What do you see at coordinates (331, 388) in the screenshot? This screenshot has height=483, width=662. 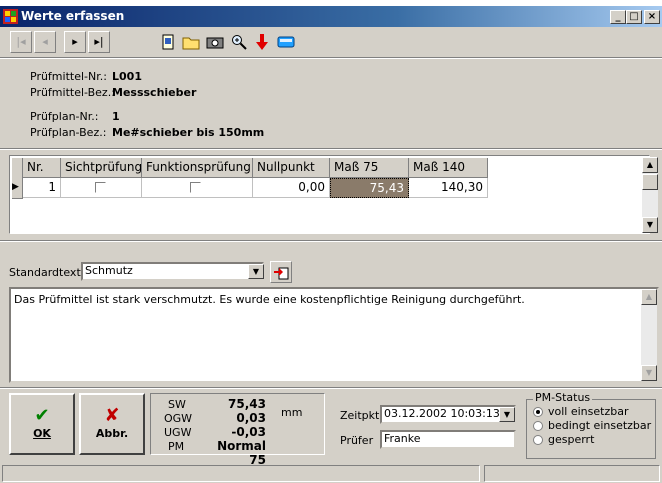 I see `memo-separator` at bounding box center [331, 388].